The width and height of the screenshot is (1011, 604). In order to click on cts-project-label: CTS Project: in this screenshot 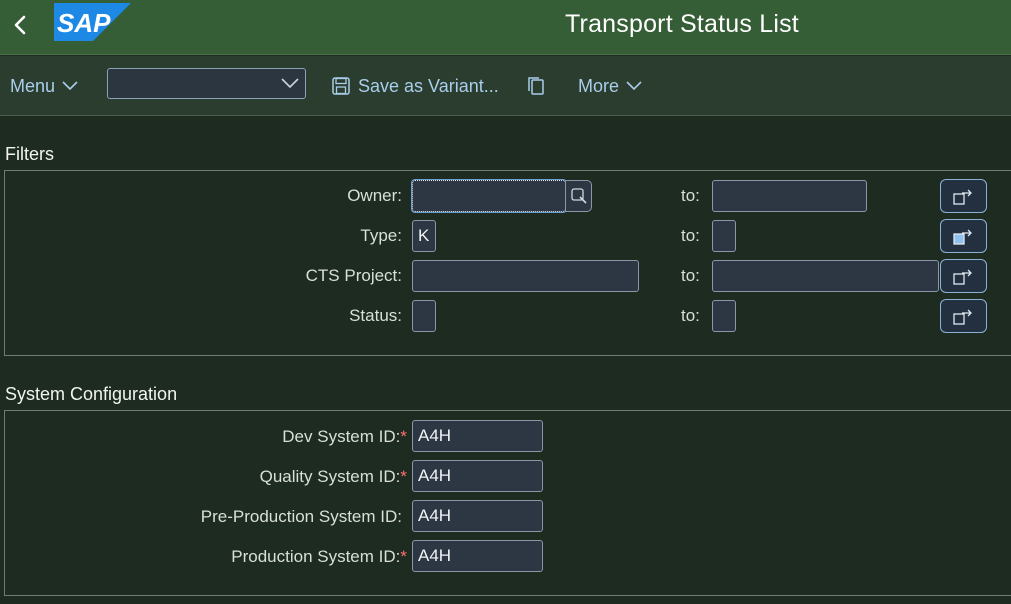, I will do `click(353, 275)`.